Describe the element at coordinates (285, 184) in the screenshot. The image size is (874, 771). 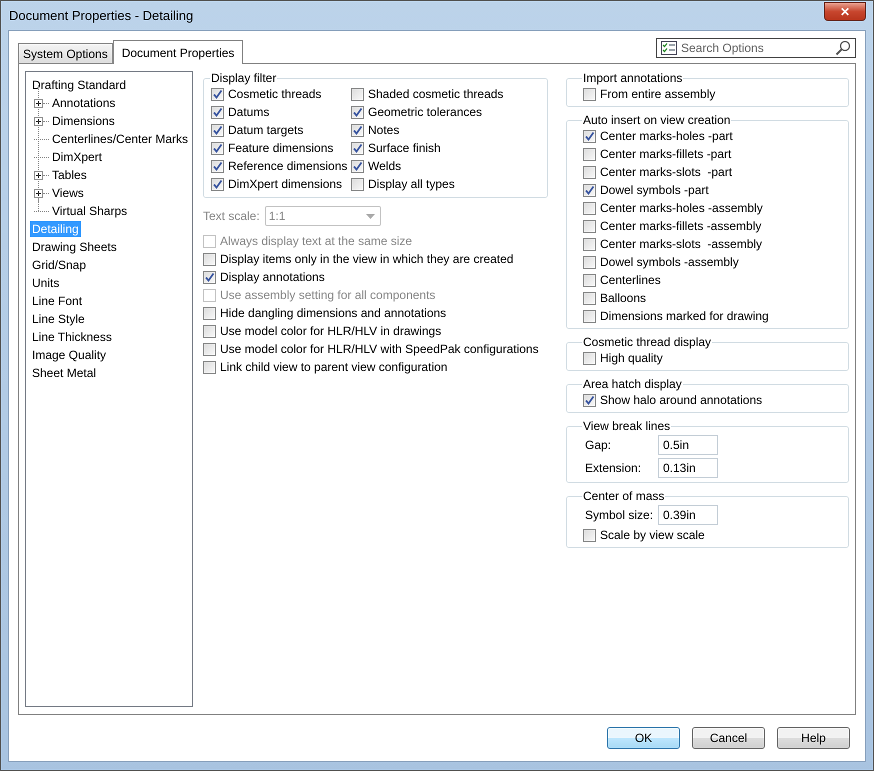
I see `checkbox-label: DimXpert dimensions` at that location.